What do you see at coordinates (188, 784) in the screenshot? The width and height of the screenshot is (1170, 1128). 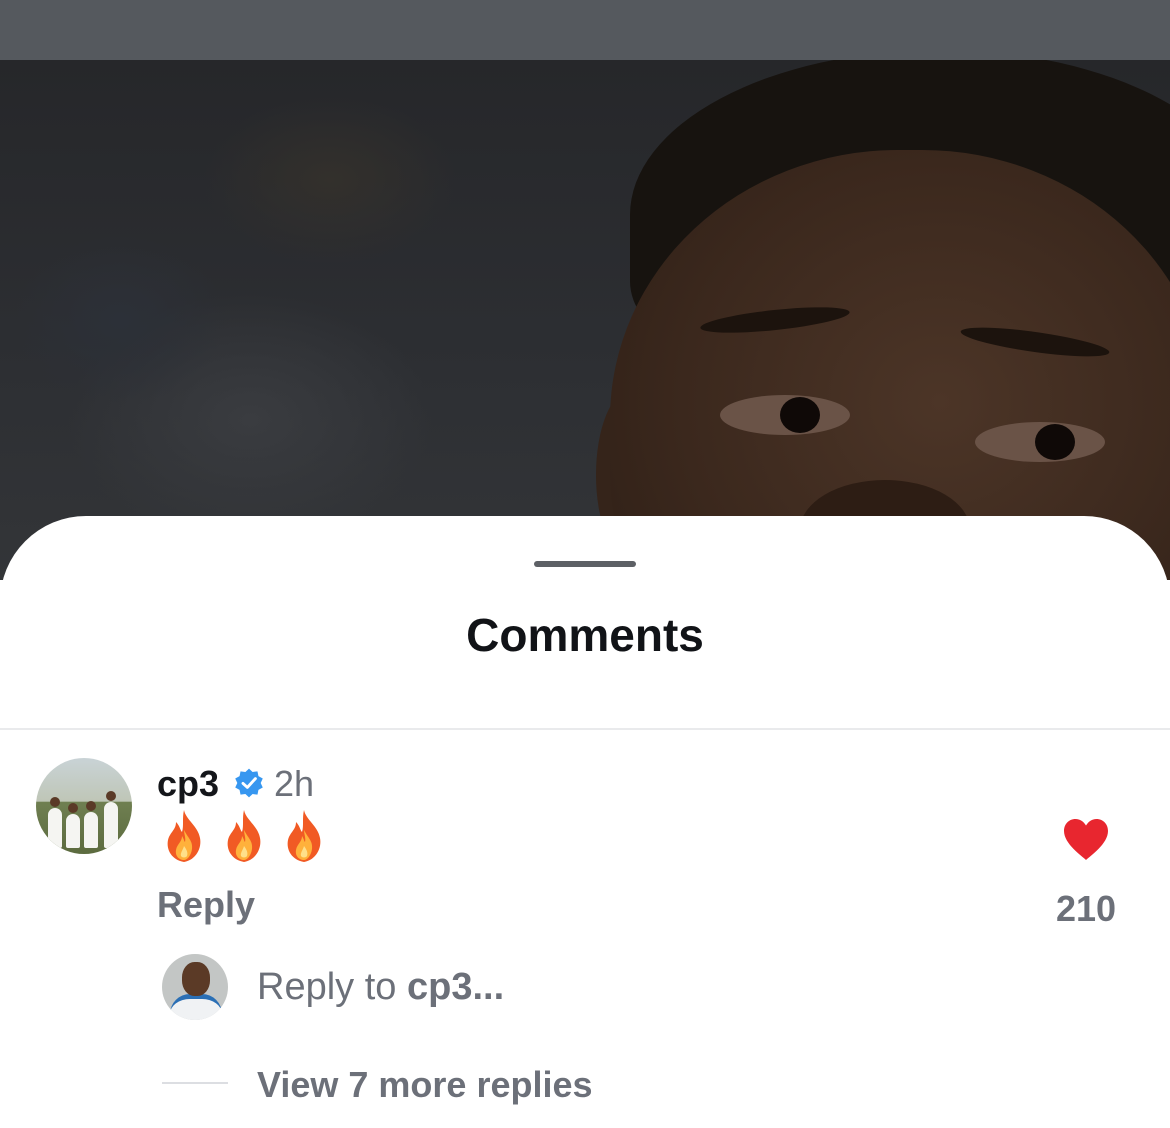 I see `commenter-username: cp3` at bounding box center [188, 784].